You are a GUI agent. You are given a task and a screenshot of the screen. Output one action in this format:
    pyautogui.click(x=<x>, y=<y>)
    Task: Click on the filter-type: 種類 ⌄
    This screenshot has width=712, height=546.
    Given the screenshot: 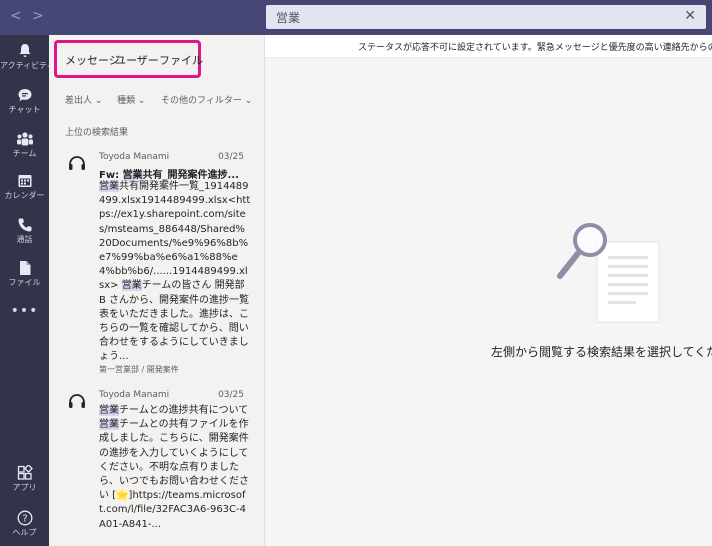 What is the action you would take?
    pyautogui.click(x=131, y=99)
    